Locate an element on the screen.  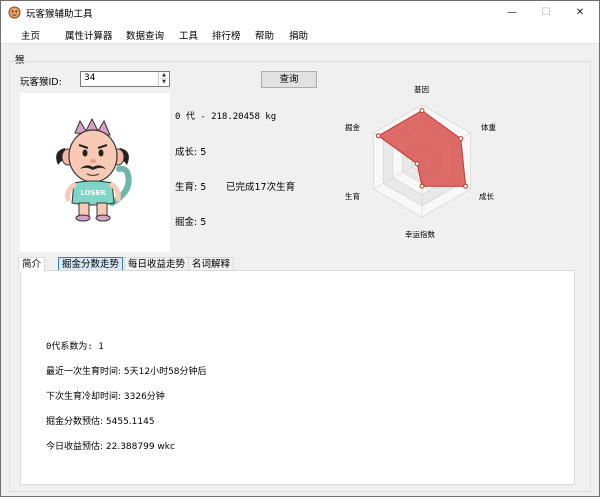
monkey-id-value: 34 is located at coordinates (89, 78).